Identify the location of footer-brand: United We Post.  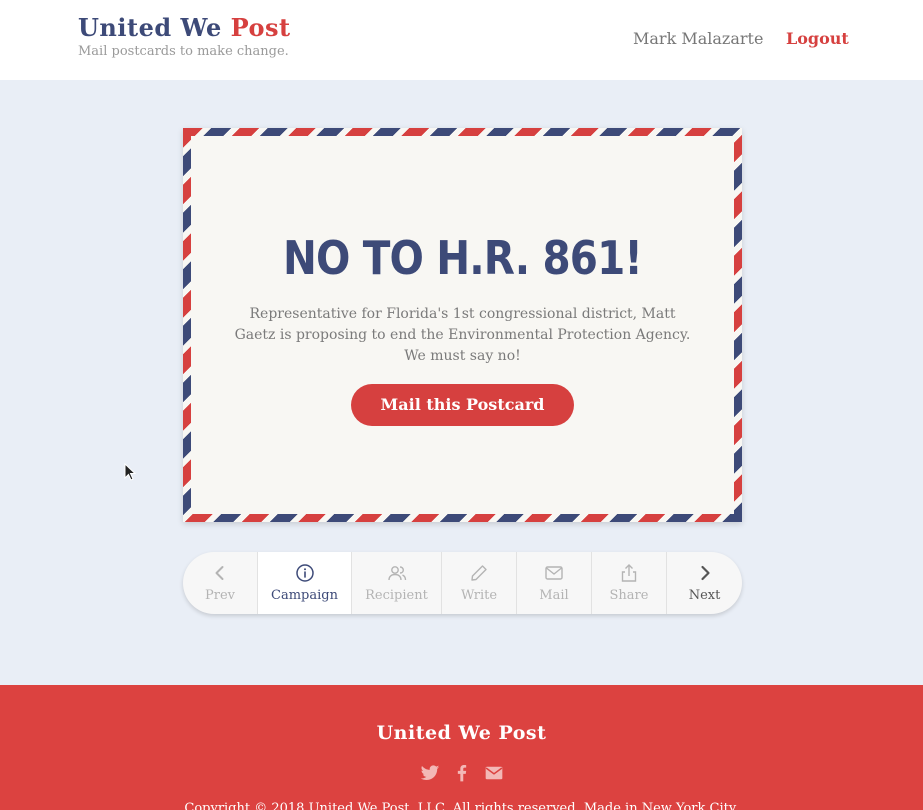
(461, 733).